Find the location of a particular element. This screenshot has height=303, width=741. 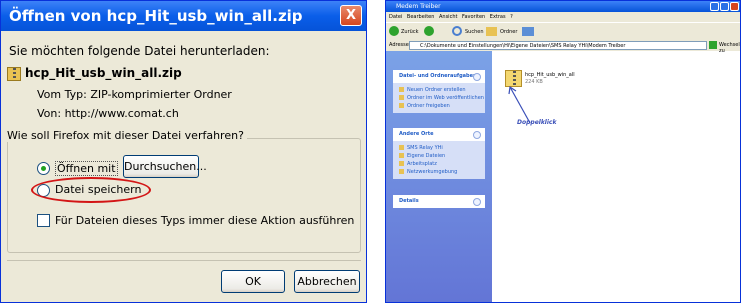

tasks-title: Datei- und Ordneraufgaben is located at coordinates (439, 76).